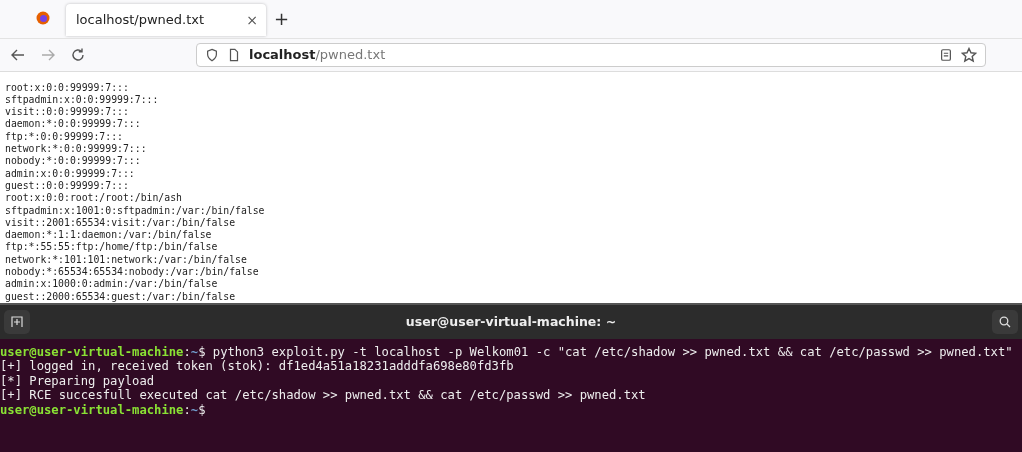 The height and width of the screenshot is (452, 1022). What do you see at coordinates (70, 173) in the screenshot?
I see `file-text-line: admin:x:0:0:99999:7:::` at bounding box center [70, 173].